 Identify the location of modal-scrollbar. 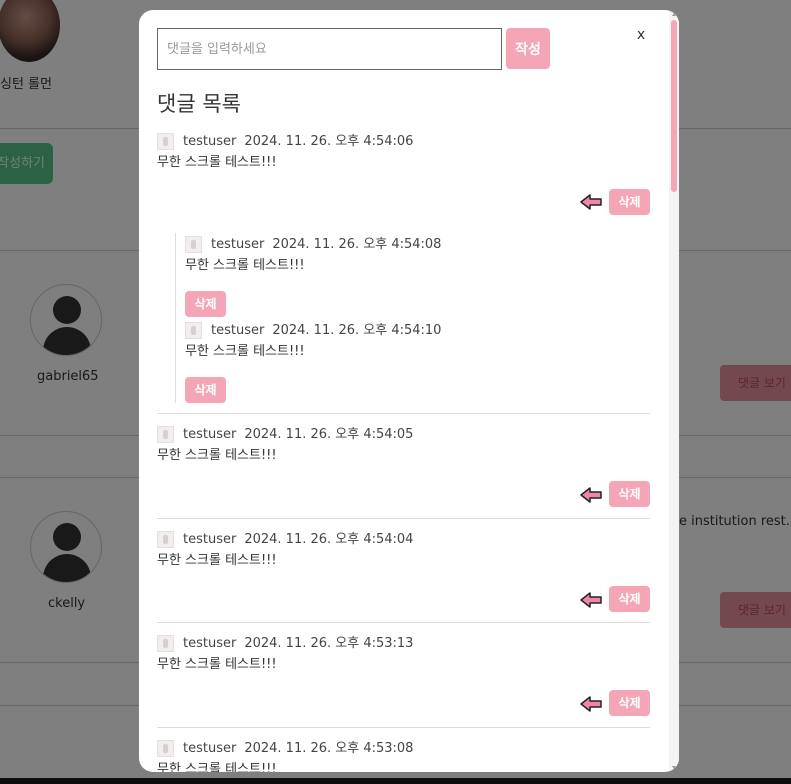
(674, 391).